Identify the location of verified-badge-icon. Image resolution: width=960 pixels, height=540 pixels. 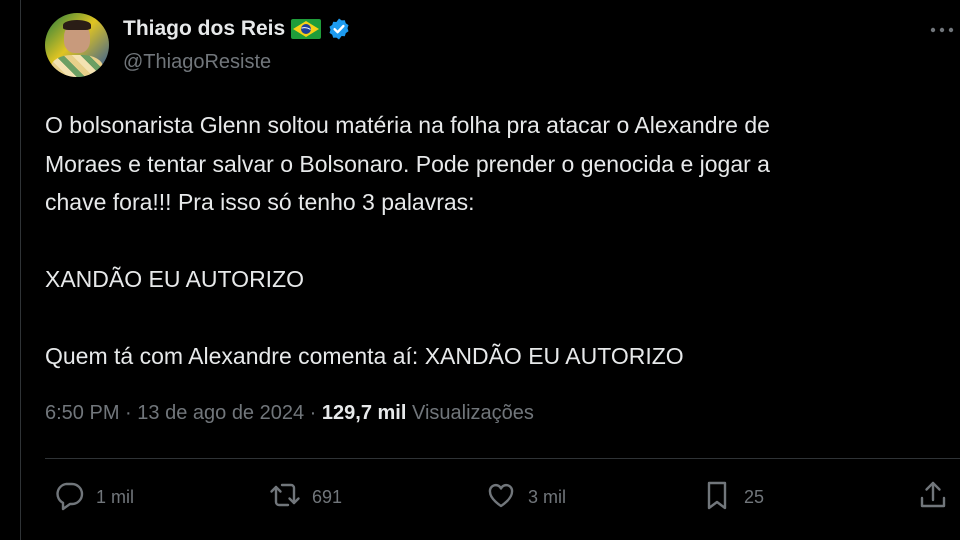
(339, 29).